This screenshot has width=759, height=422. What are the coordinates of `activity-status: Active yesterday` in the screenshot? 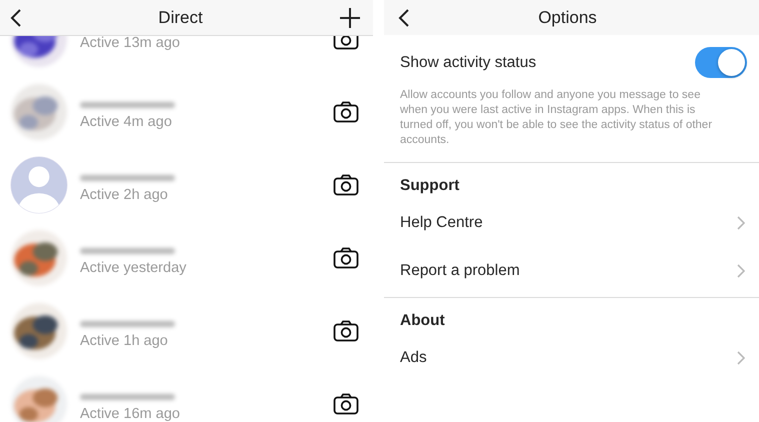 It's located at (134, 268).